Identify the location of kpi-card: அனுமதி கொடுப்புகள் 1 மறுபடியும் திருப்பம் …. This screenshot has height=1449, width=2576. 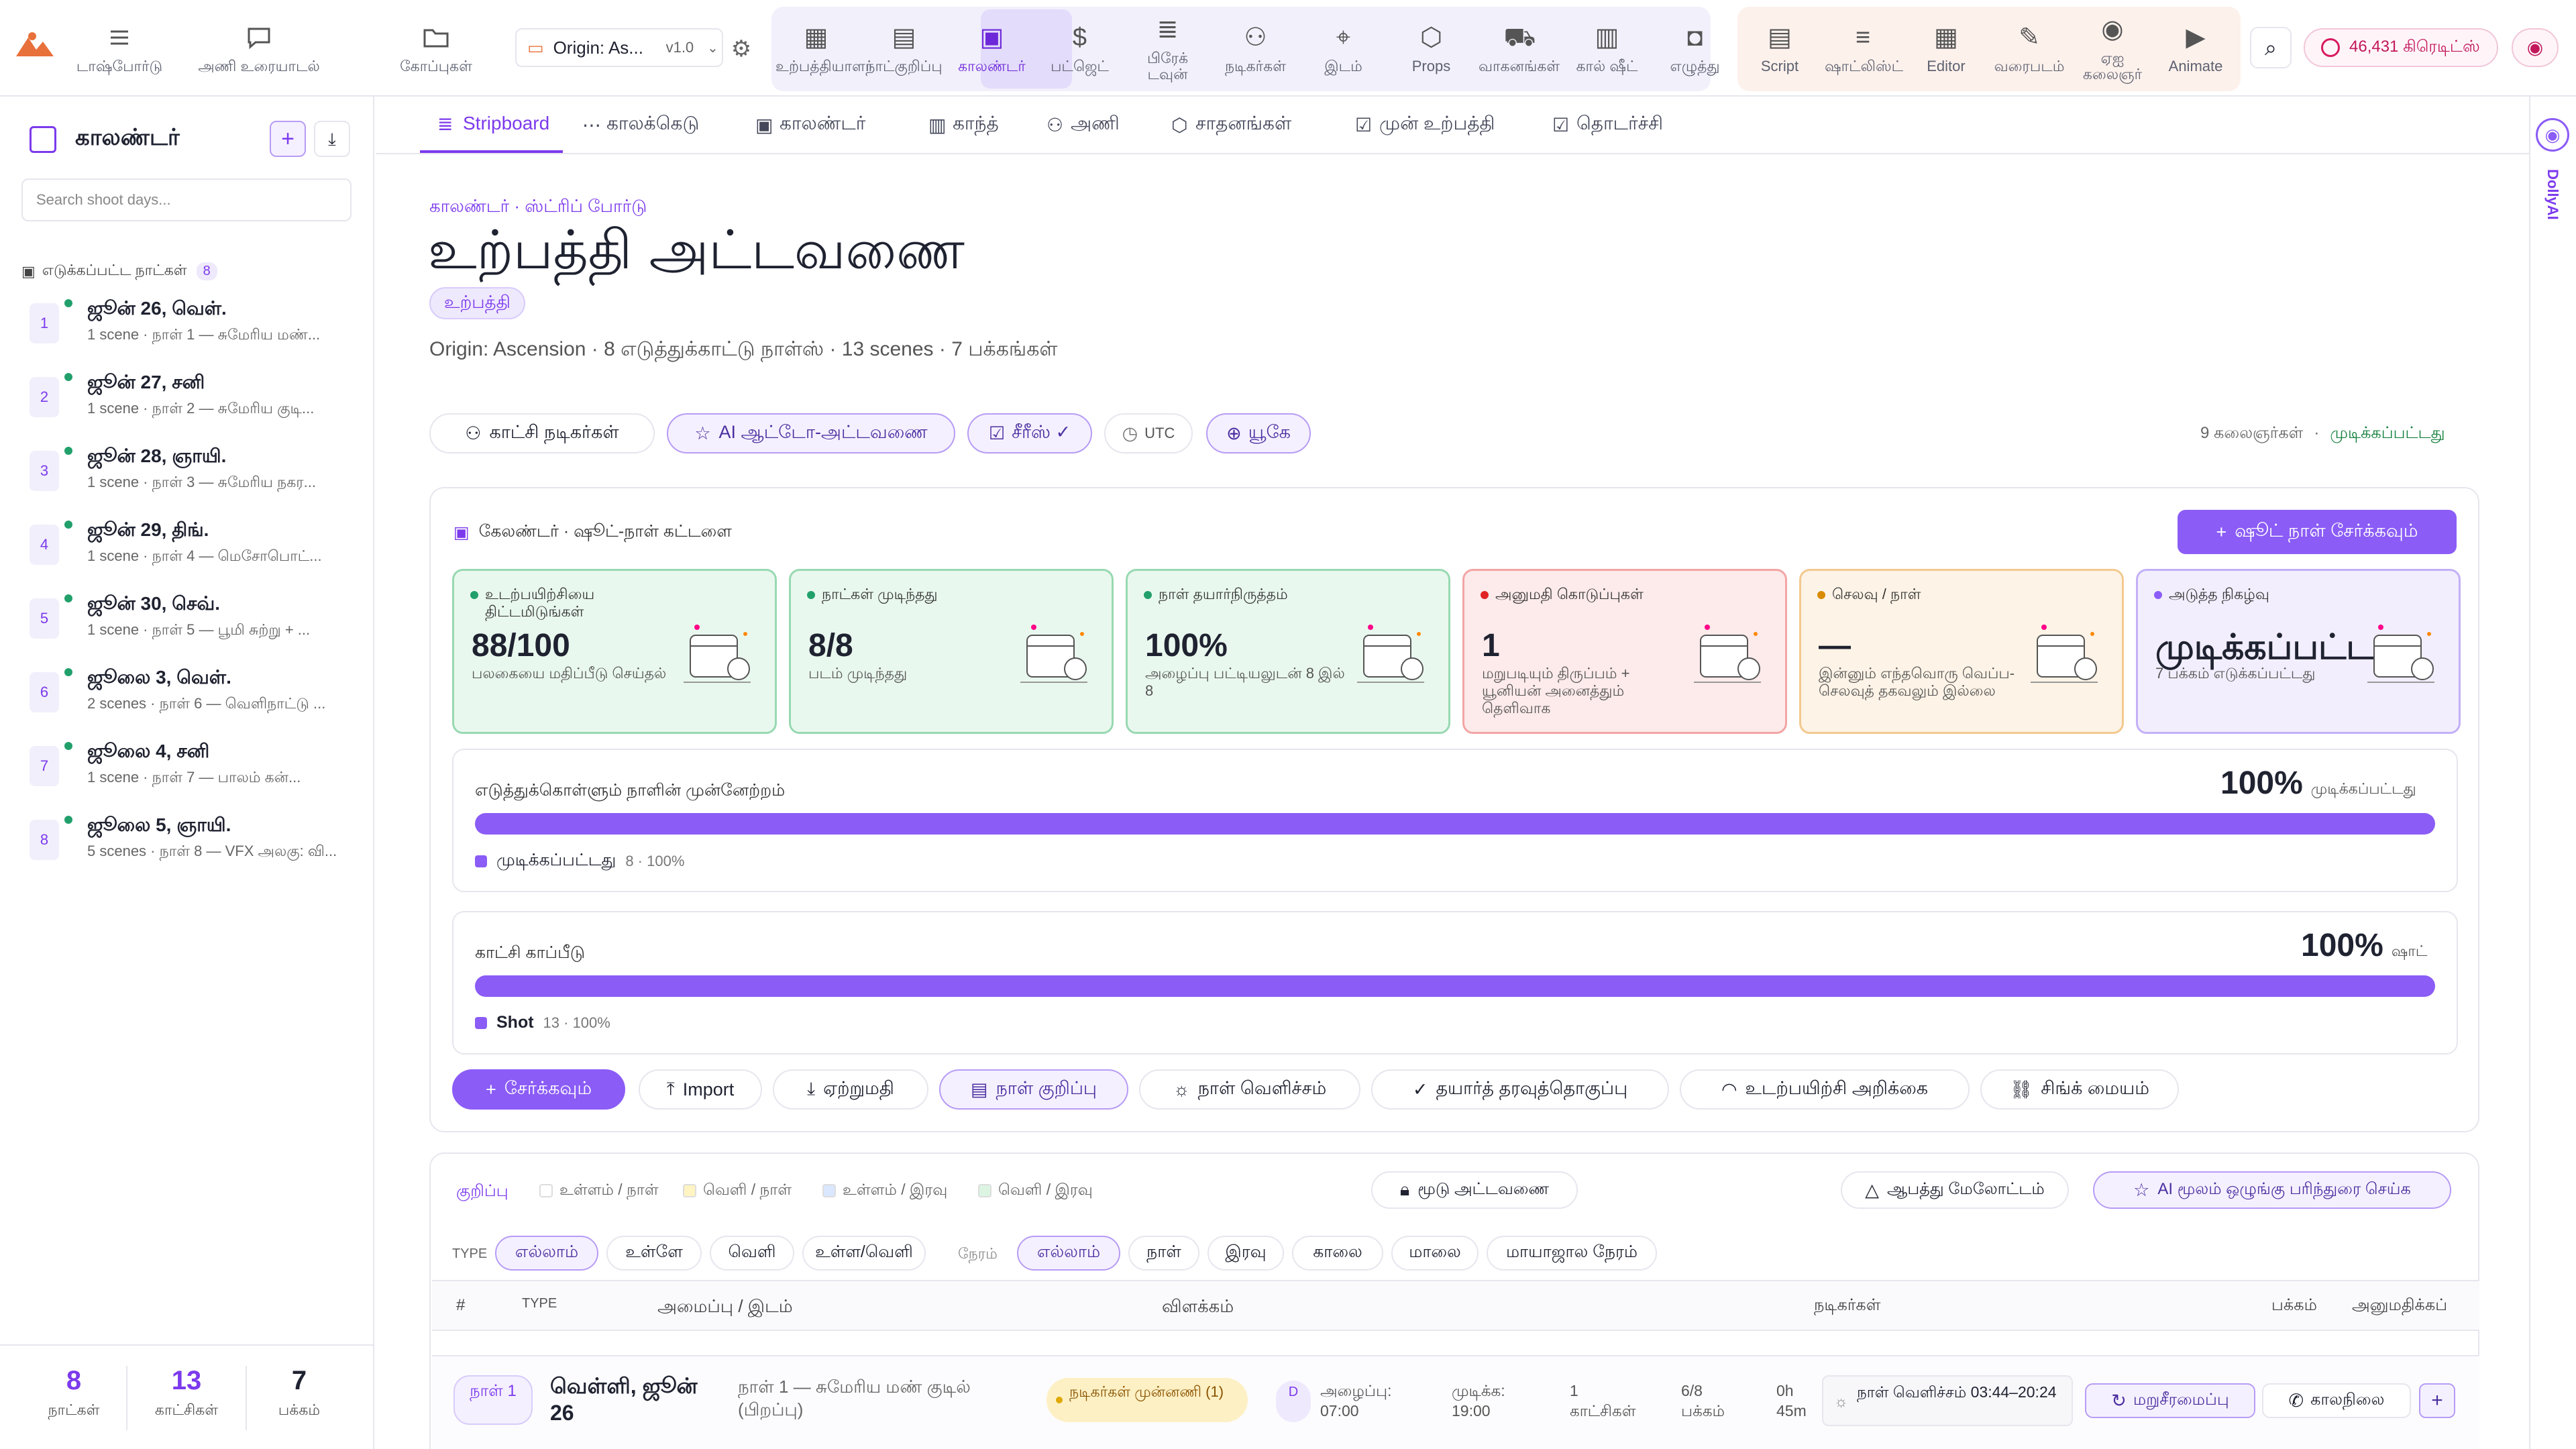
(1624, 651).